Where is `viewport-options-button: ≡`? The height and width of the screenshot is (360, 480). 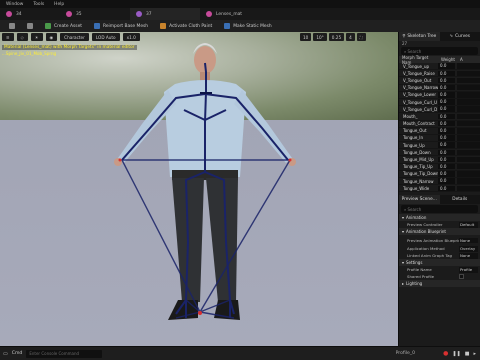
viewport-options-button: ≡ is located at coordinates (8, 37).